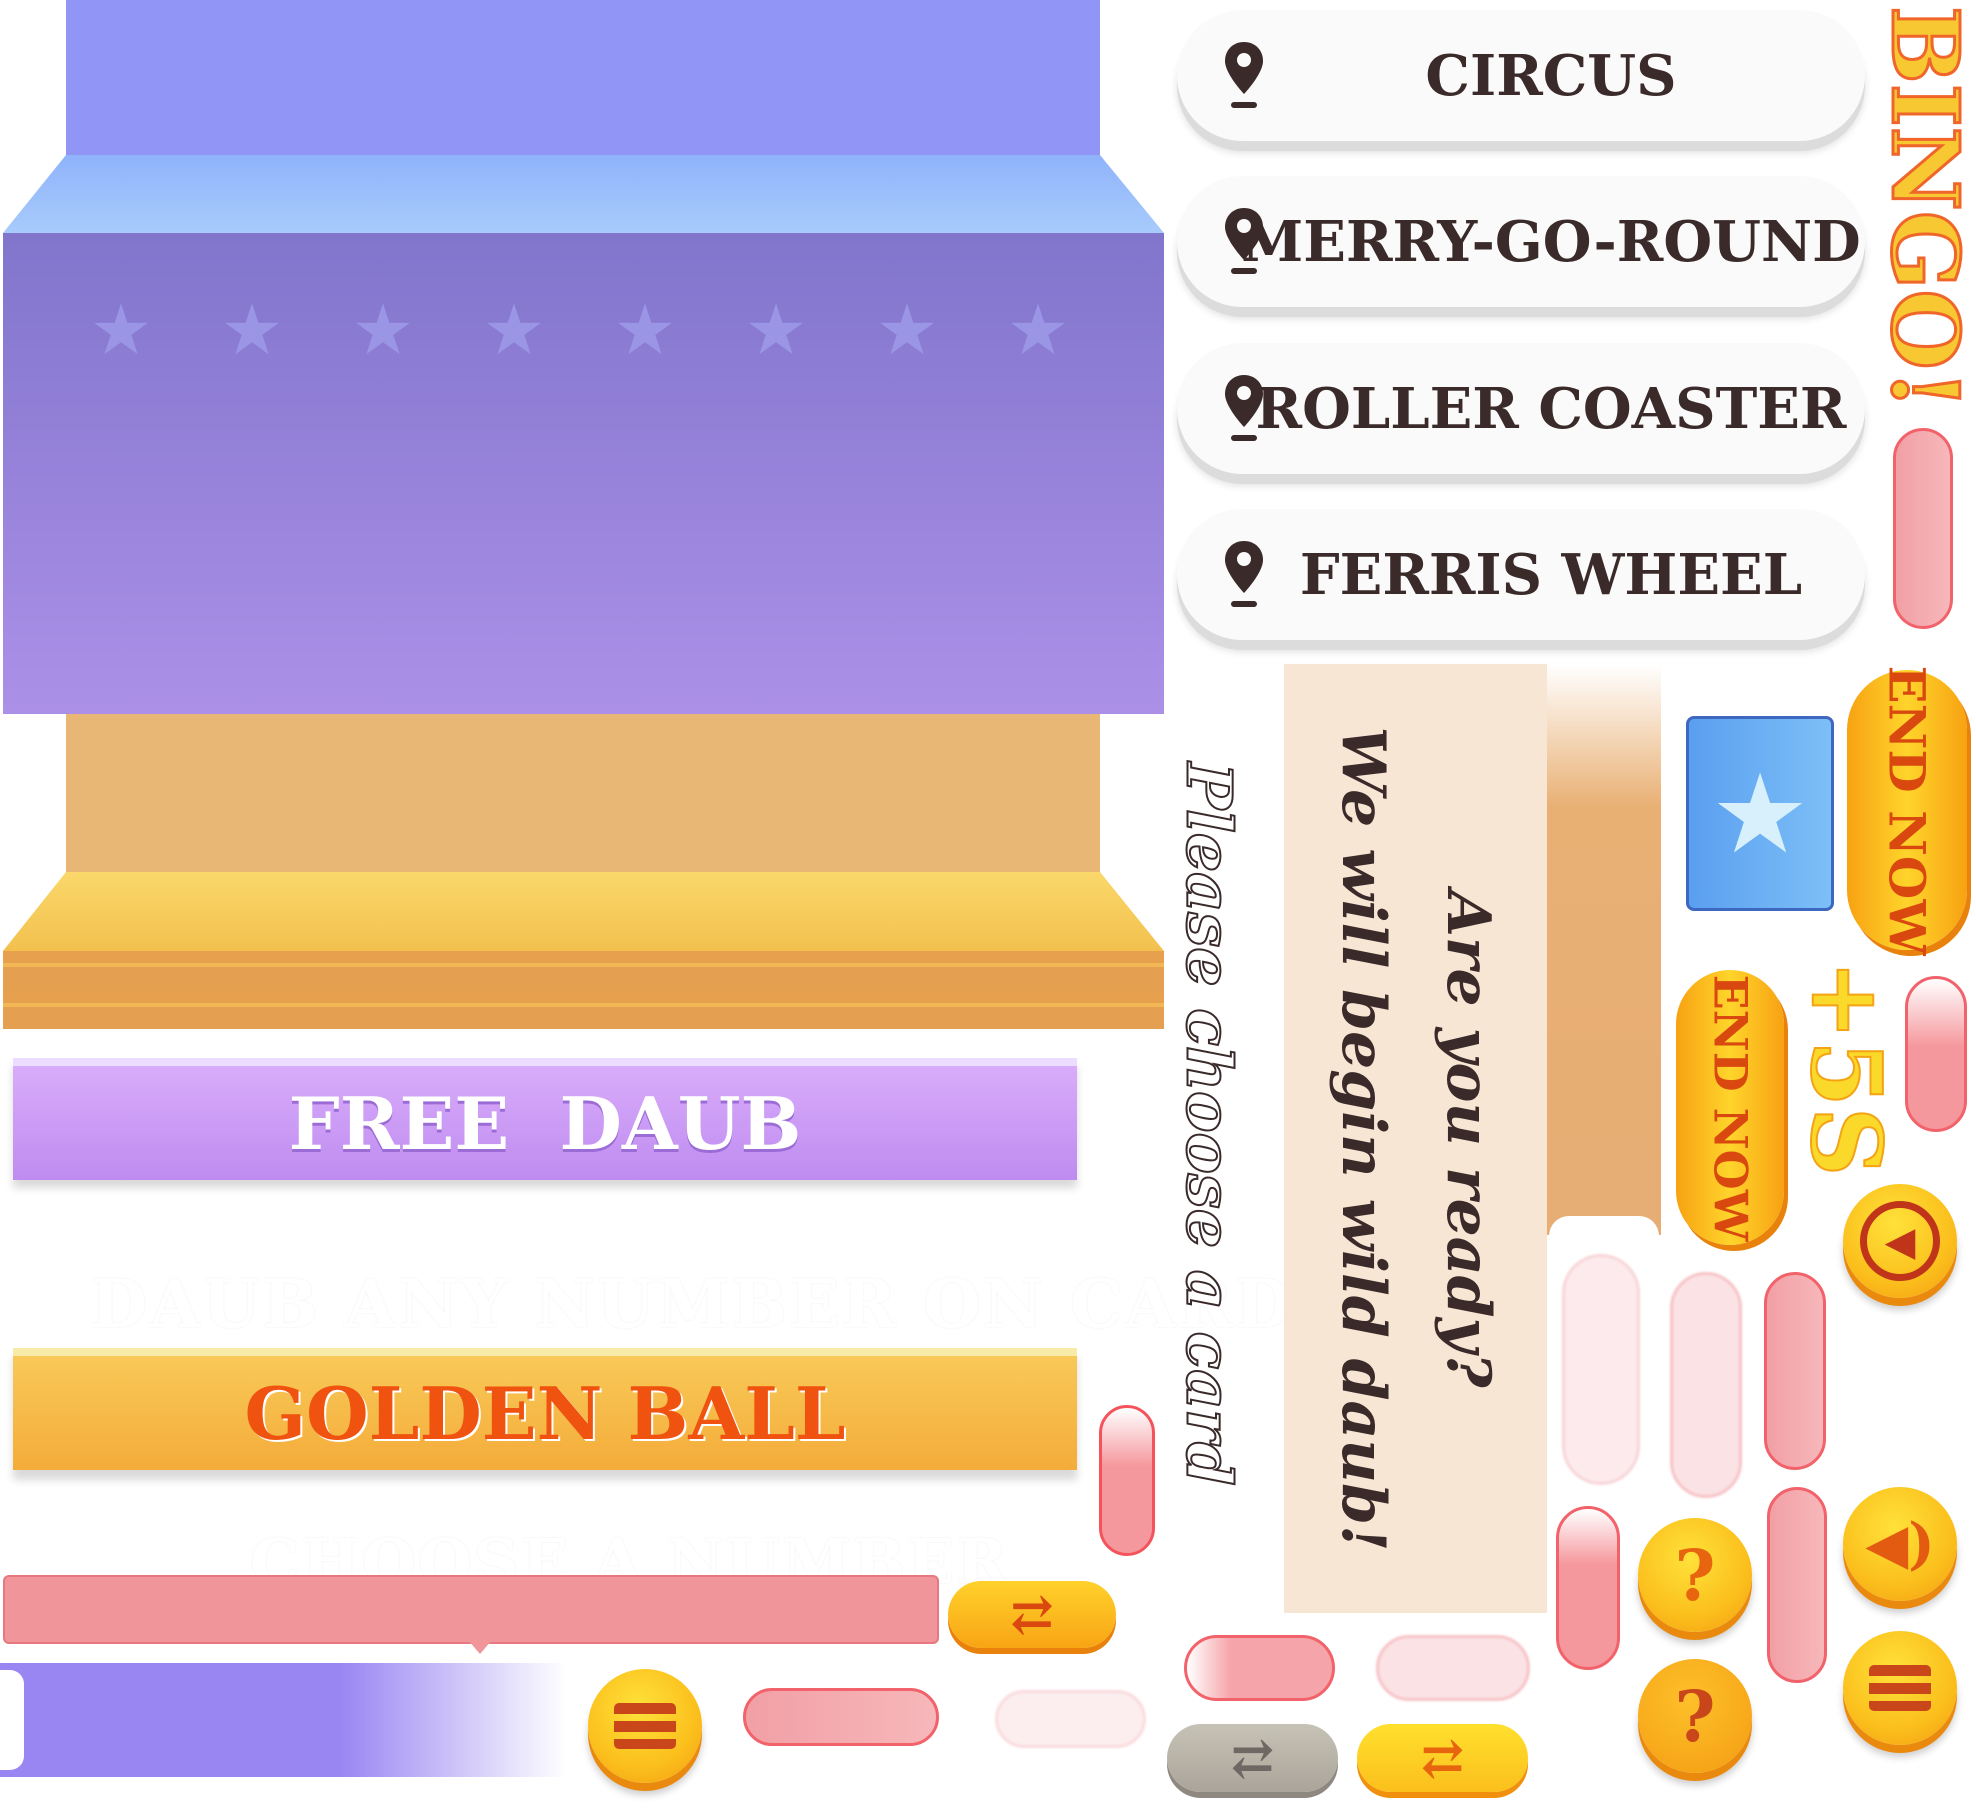  I want to click on help-button-pressed: ?, so click(1695, 1716).